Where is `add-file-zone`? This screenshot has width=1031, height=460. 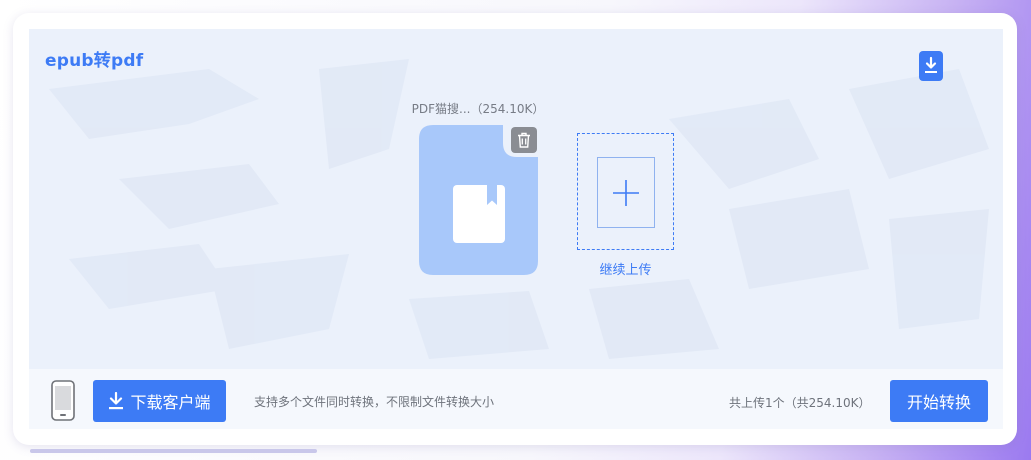 add-file-zone is located at coordinates (625, 191).